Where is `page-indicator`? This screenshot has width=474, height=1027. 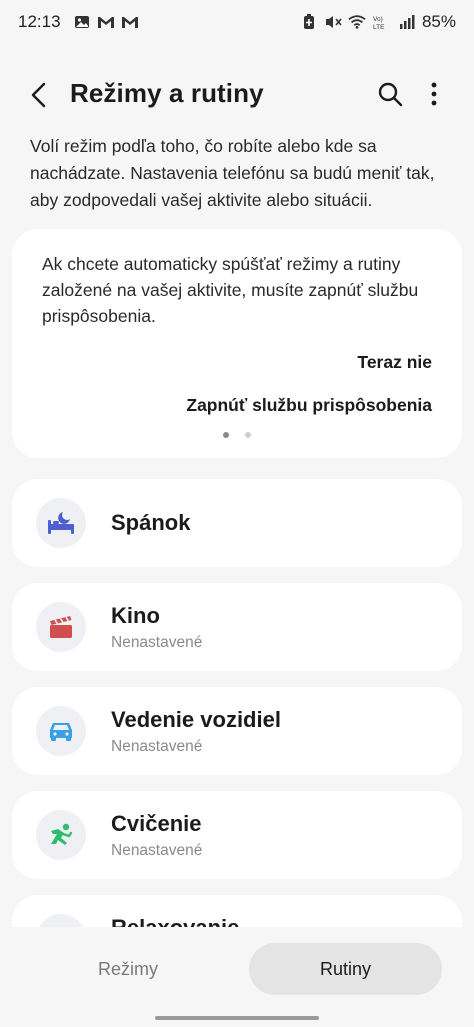
page-indicator is located at coordinates (237, 435).